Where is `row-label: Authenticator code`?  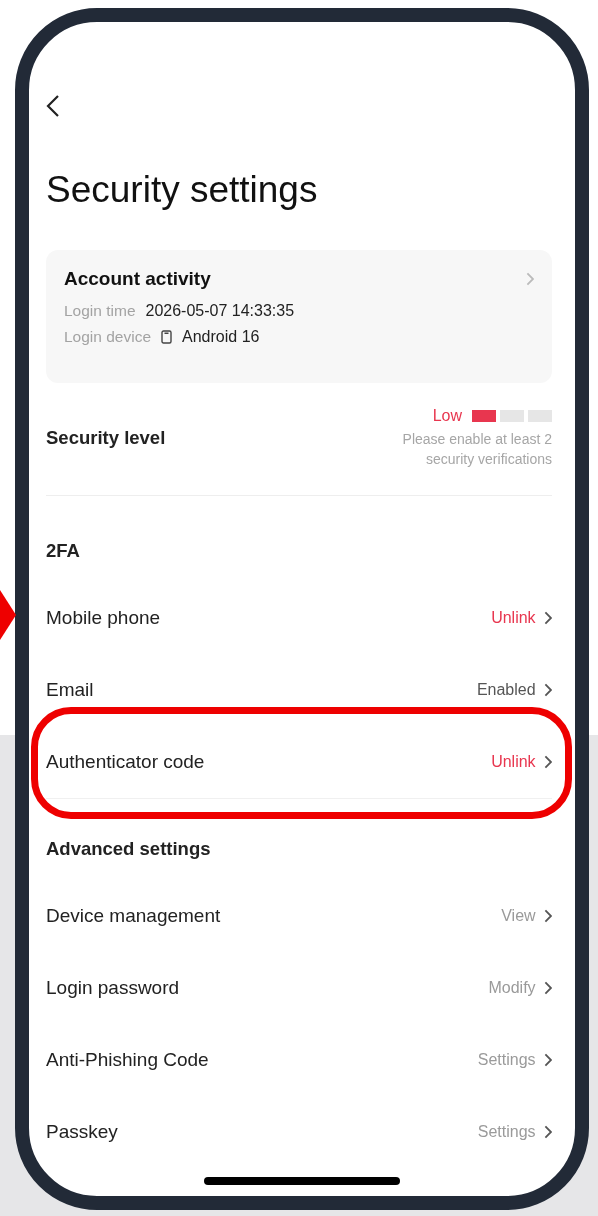
row-label: Authenticator code is located at coordinates (125, 762).